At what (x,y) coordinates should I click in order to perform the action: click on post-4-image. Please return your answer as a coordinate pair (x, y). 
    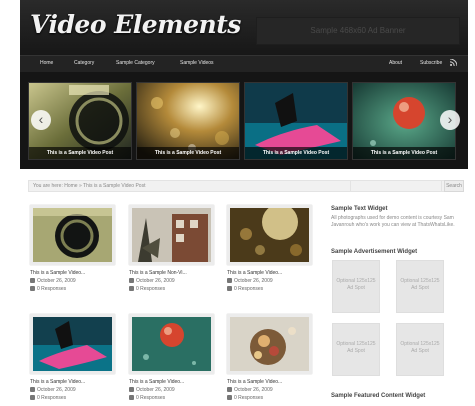
    Looking at the image, I should click on (72, 344).